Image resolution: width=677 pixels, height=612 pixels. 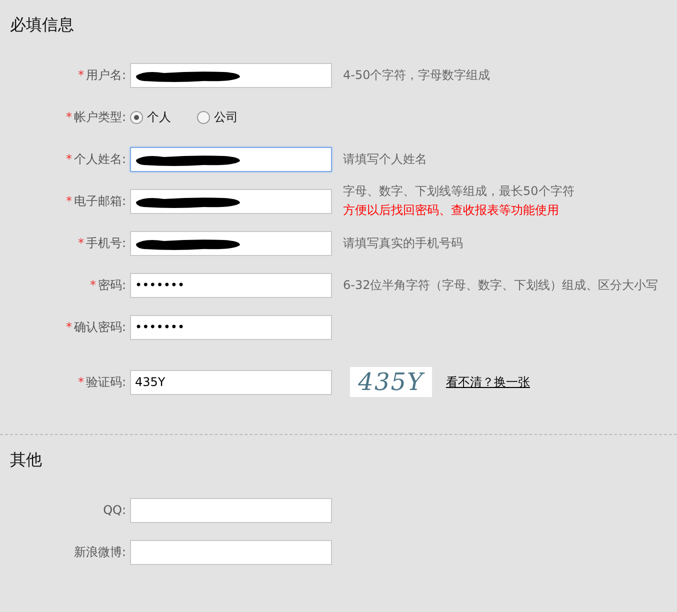 I want to click on field-label: 个人姓名:, so click(x=100, y=159).